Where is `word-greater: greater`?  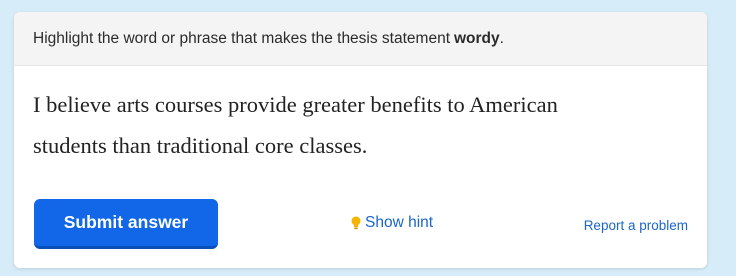
word-greater: greater is located at coordinates (333, 104).